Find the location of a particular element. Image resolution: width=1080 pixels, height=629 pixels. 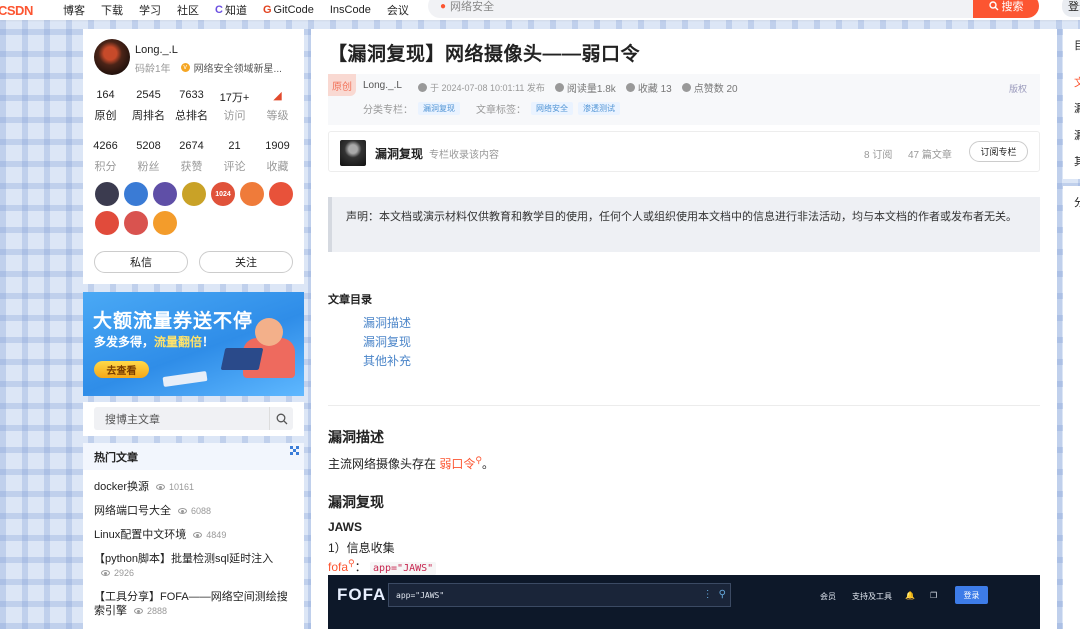

badge-gold-icon is located at coordinates (194, 194).